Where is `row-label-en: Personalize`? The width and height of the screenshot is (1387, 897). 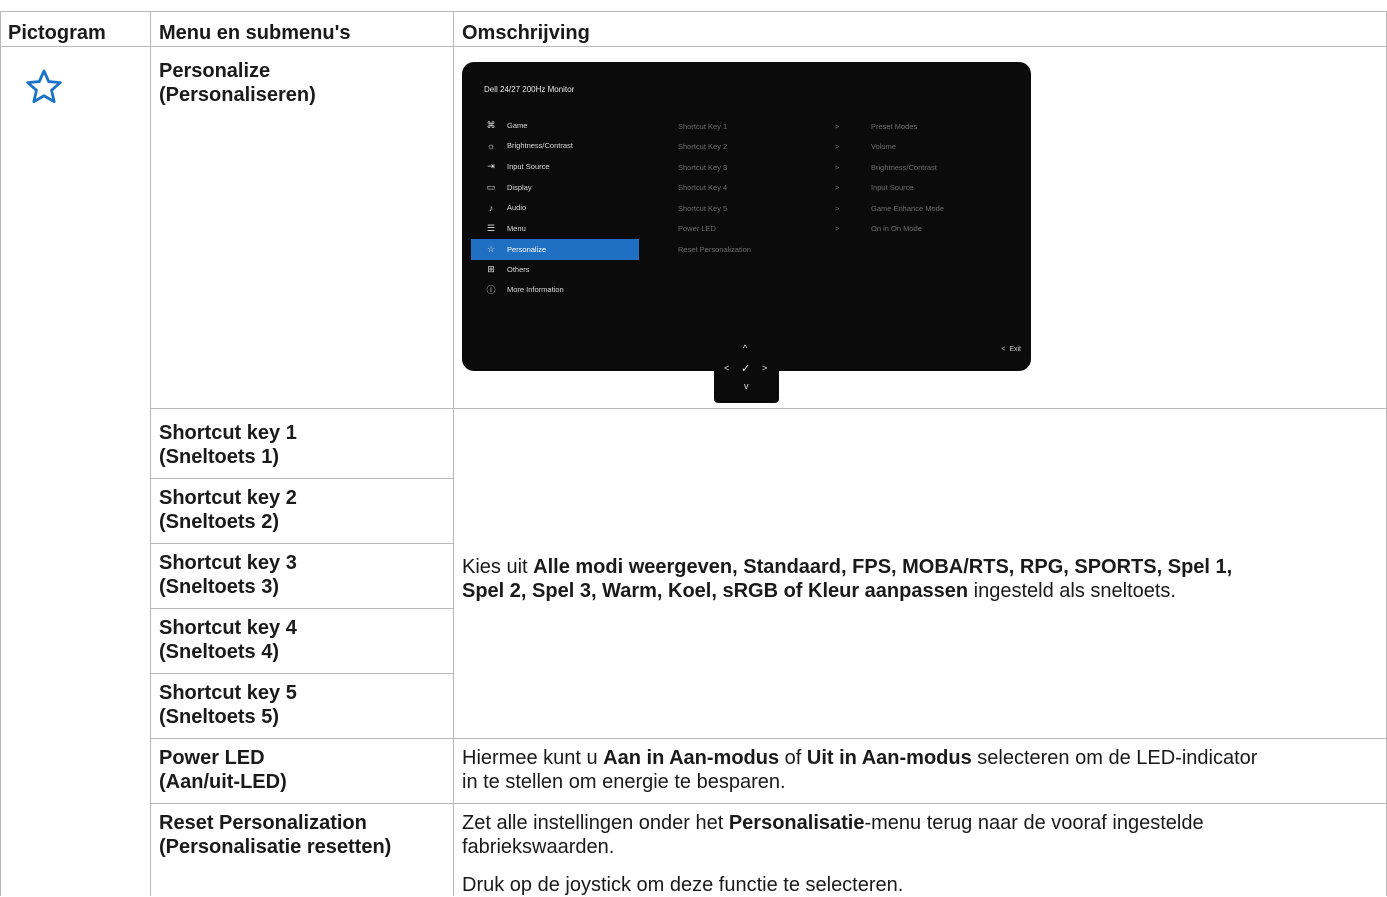
row-label-en: Personalize is located at coordinates (215, 71).